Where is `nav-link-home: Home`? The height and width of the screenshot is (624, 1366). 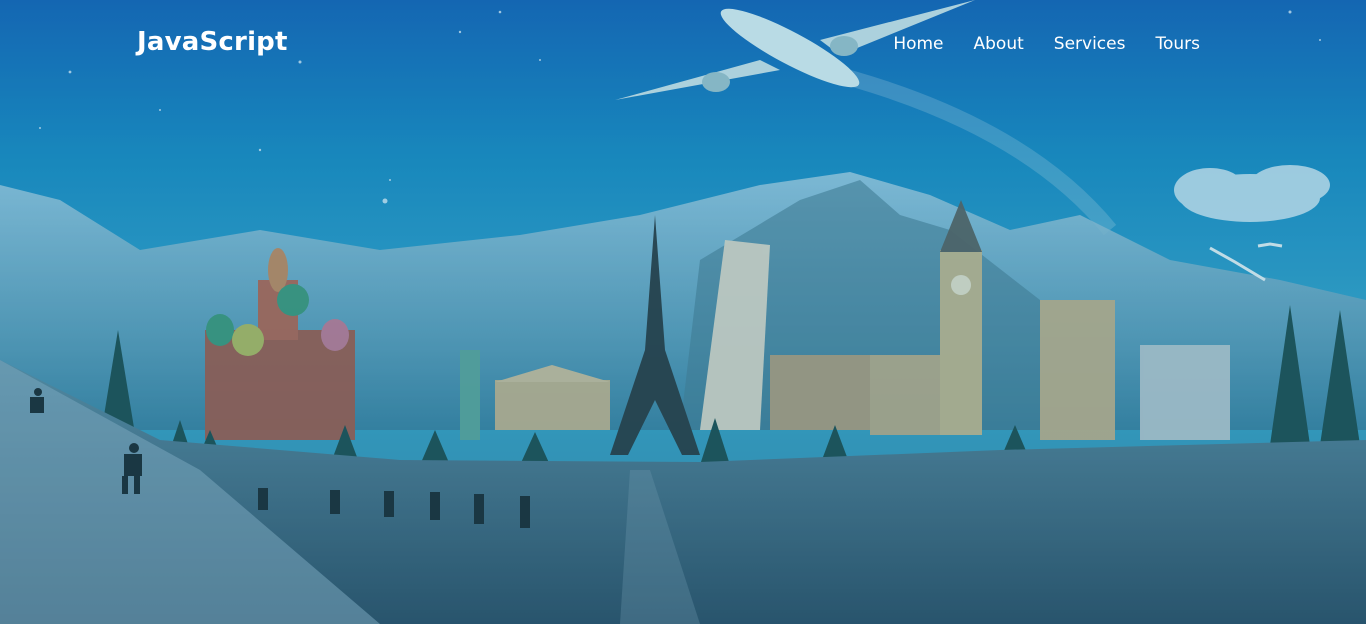 nav-link-home: Home is located at coordinates (918, 44).